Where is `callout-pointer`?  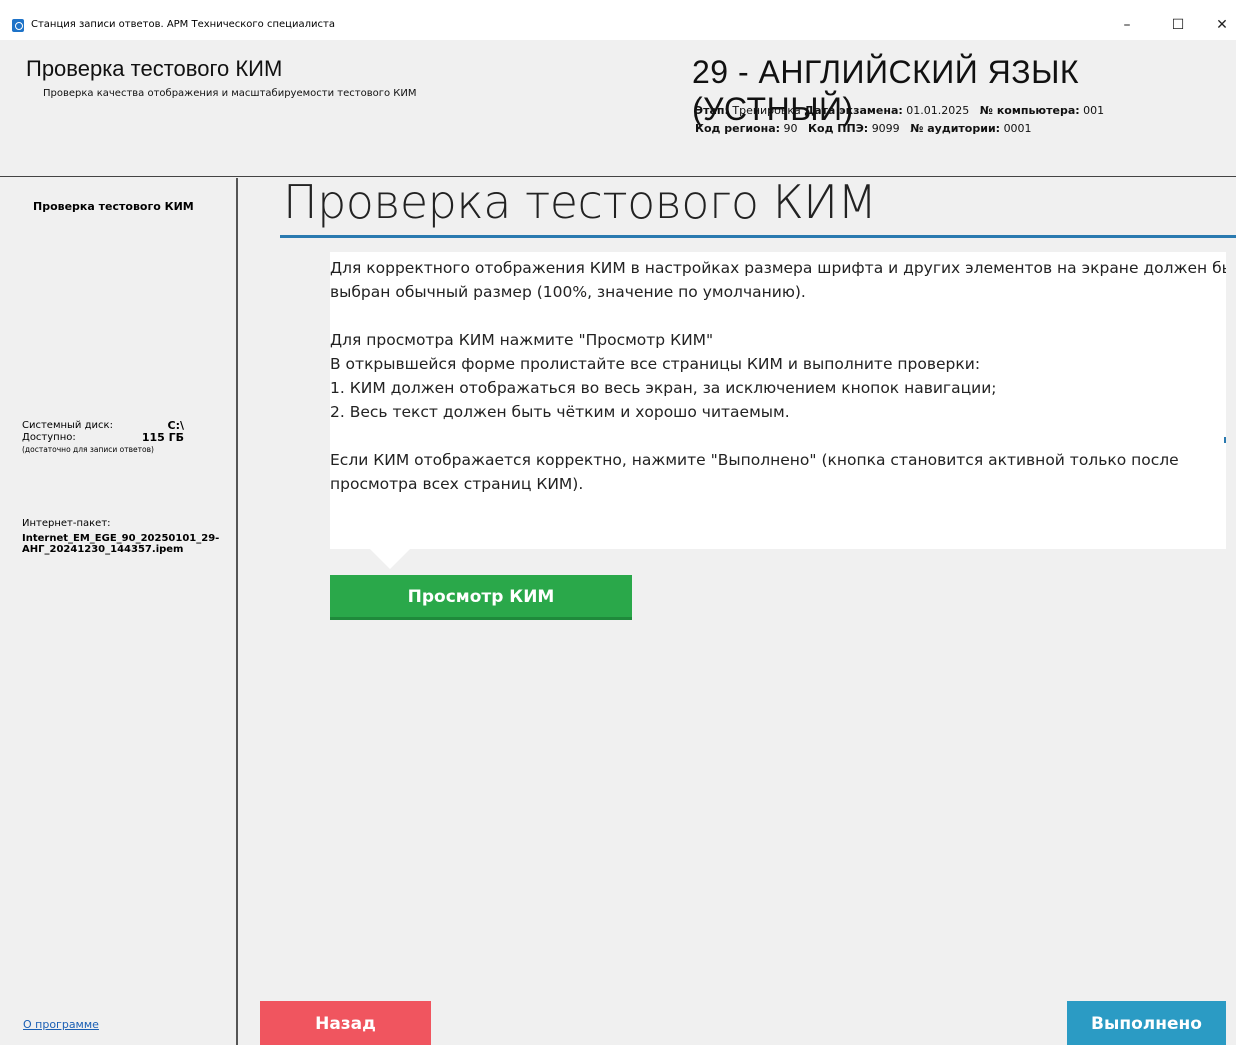 callout-pointer is located at coordinates (390, 559).